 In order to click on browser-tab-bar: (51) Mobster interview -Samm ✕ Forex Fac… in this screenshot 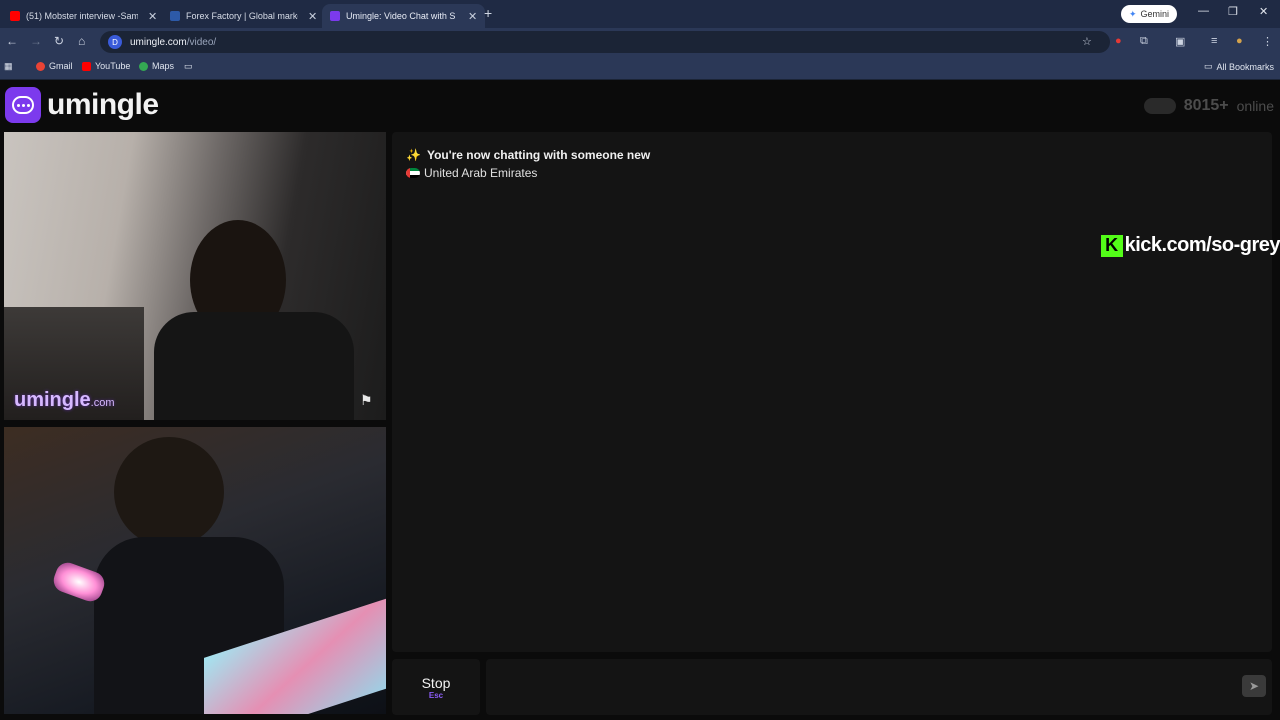, I will do `click(640, 14)`.